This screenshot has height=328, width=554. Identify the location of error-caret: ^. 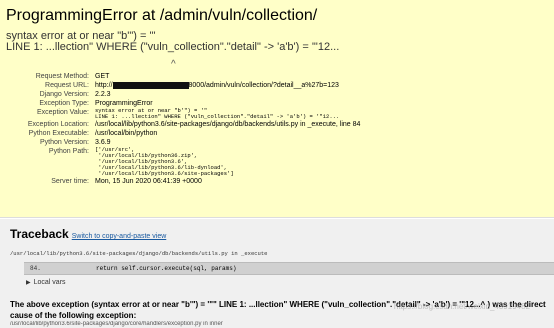
(173, 64).